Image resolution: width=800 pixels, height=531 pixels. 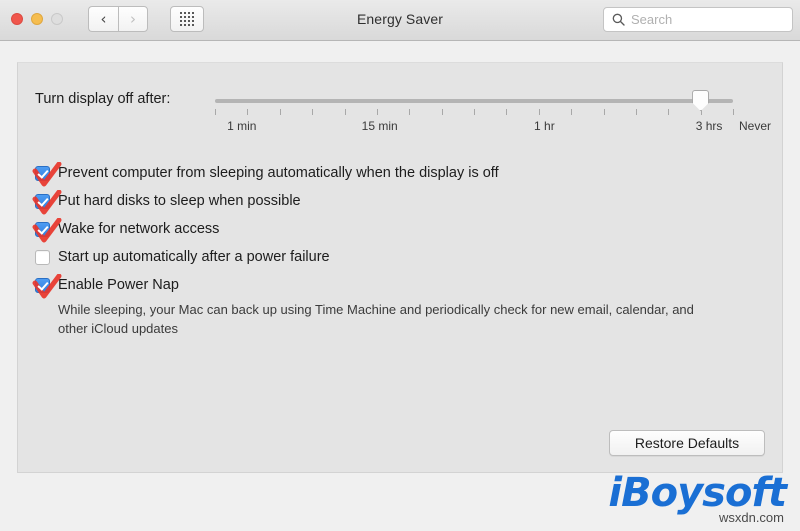 I want to click on window-titlebar: ‹ › Energy Saver, so click(x=400, y=20).